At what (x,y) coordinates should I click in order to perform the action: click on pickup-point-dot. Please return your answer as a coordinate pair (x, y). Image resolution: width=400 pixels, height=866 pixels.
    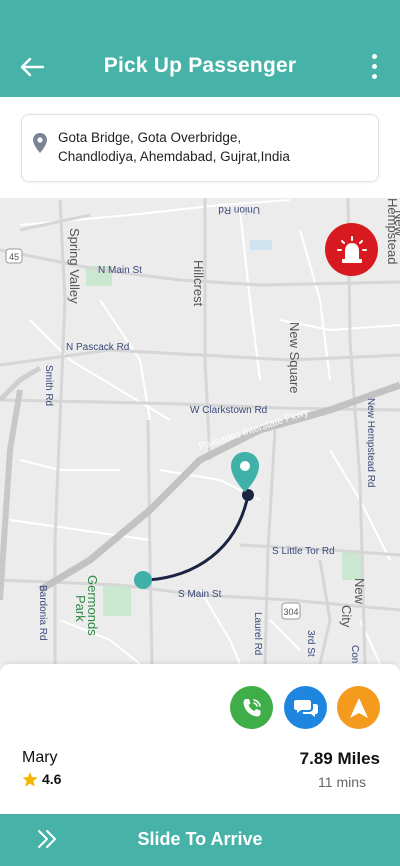
    Looking at the image, I should click on (248, 495).